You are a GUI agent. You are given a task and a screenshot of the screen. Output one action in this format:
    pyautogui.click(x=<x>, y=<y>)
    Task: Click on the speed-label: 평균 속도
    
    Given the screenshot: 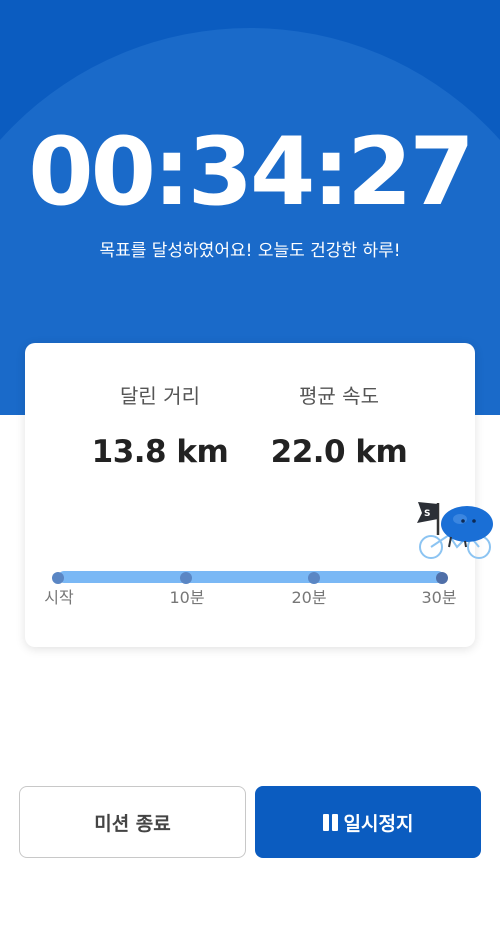 What is the action you would take?
    pyautogui.click(x=339, y=396)
    